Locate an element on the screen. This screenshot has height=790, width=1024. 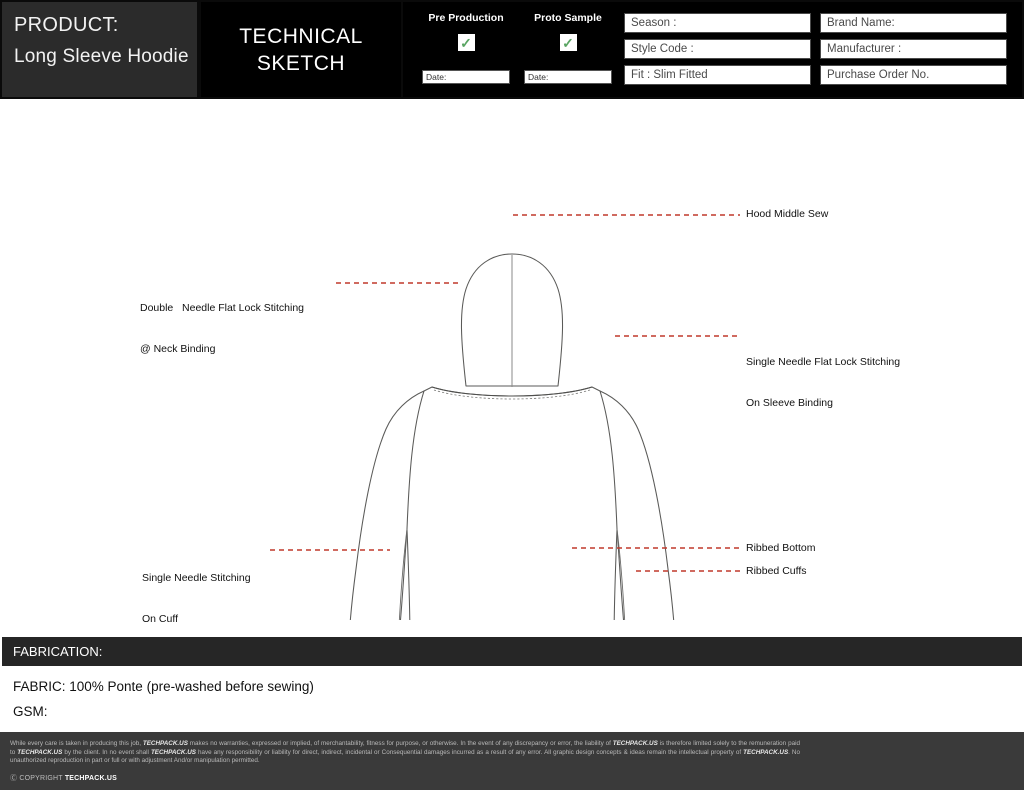
proto-sample-checkbox: ✓ is located at coordinates (568, 42).